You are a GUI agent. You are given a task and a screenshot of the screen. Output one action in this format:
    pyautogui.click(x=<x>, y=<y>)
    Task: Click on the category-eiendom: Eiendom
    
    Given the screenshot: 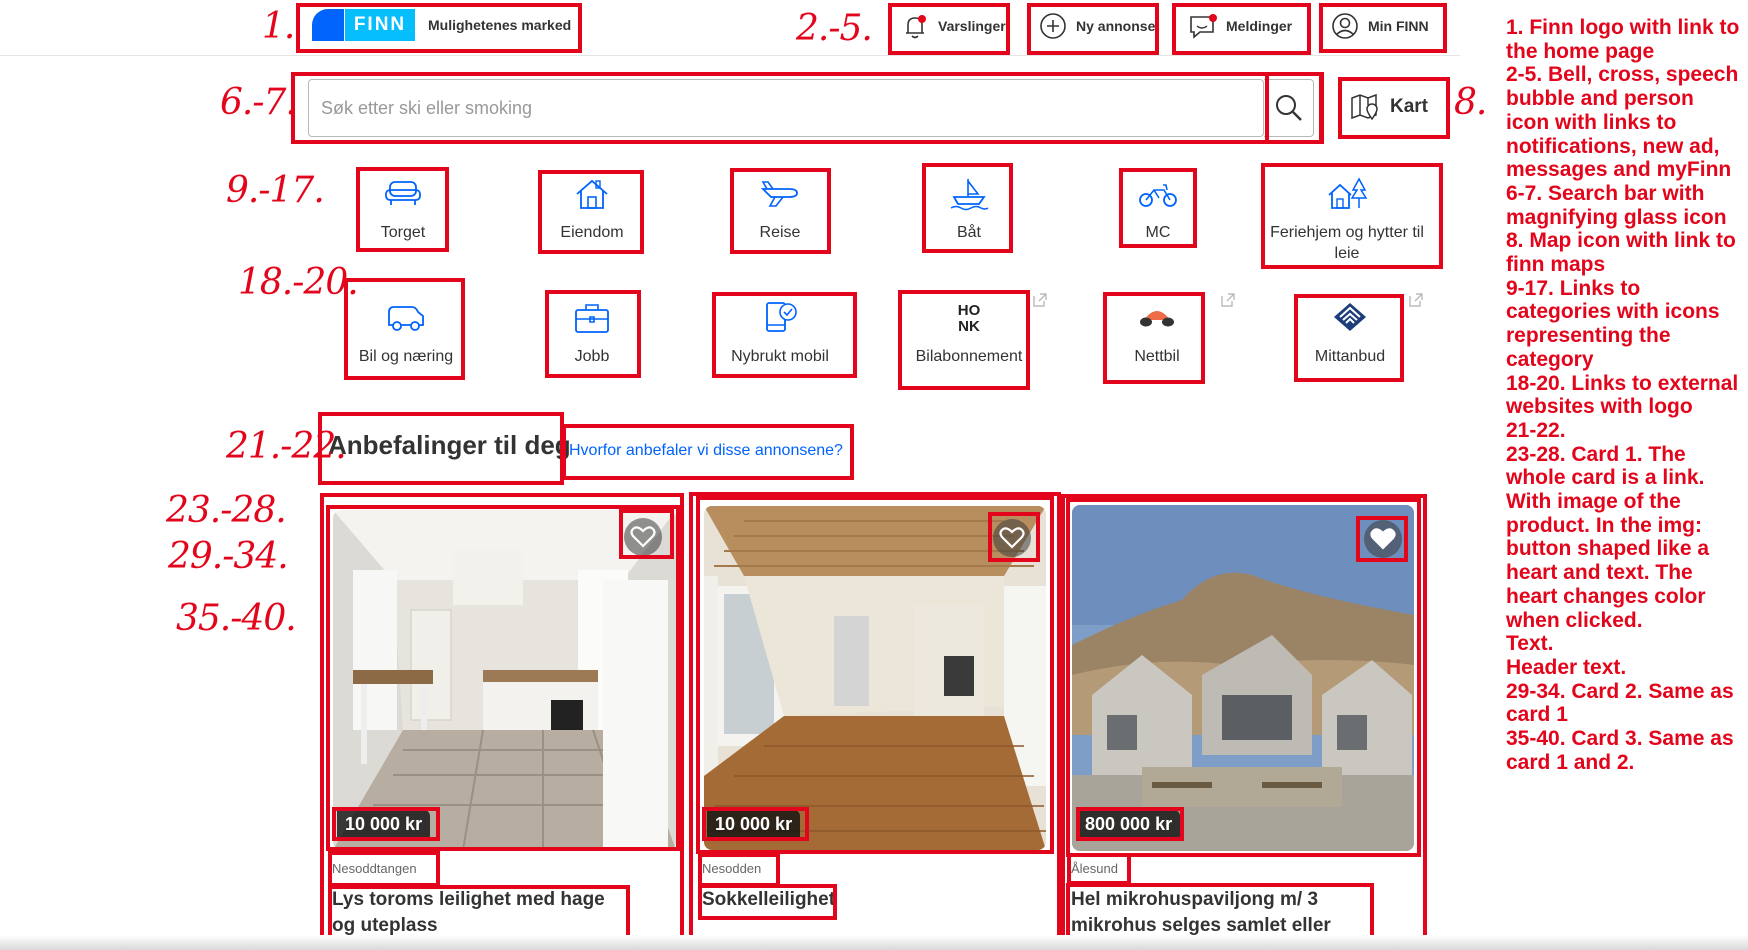 What is the action you would take?
    pyautogui.click(x=592, y=209)
    